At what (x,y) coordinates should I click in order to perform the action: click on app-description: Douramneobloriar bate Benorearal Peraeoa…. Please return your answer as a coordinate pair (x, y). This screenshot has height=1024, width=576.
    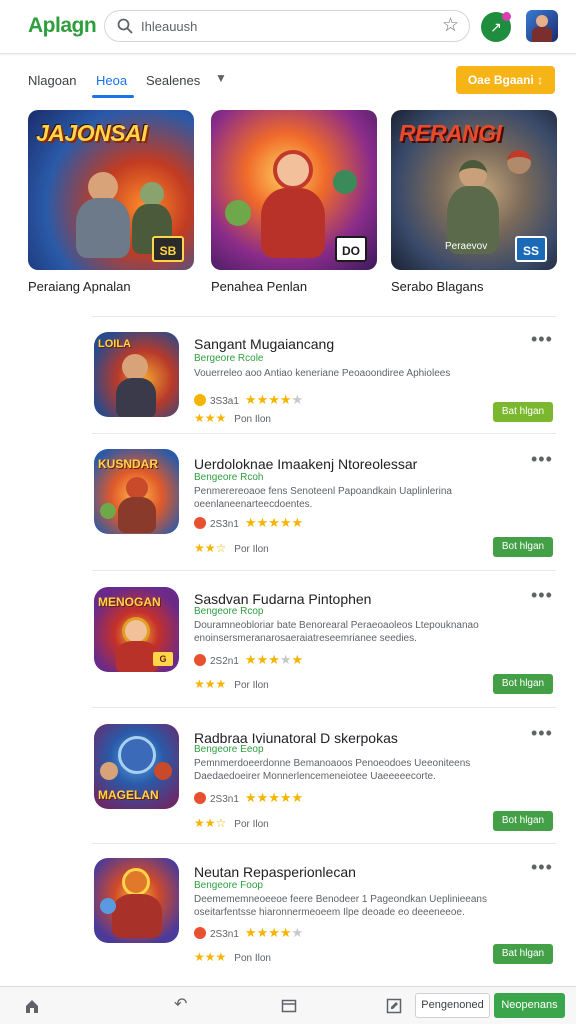
    Looking at the image, I should click on (336, 632).